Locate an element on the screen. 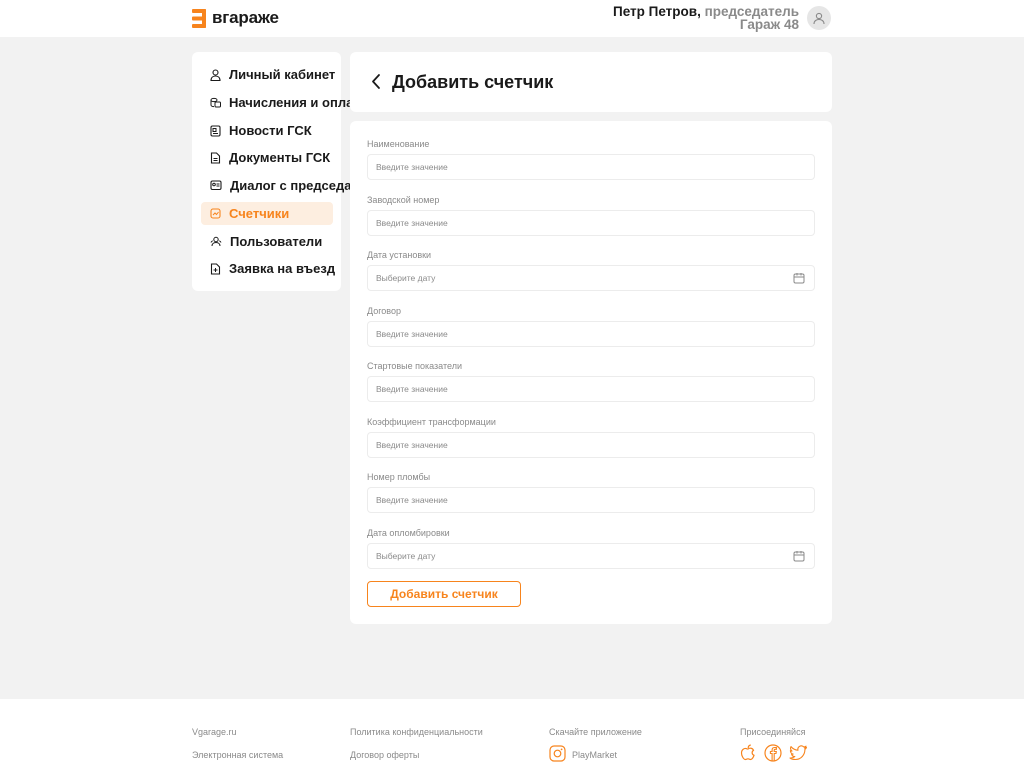  logo-icon is located at coordinates (199, 18).